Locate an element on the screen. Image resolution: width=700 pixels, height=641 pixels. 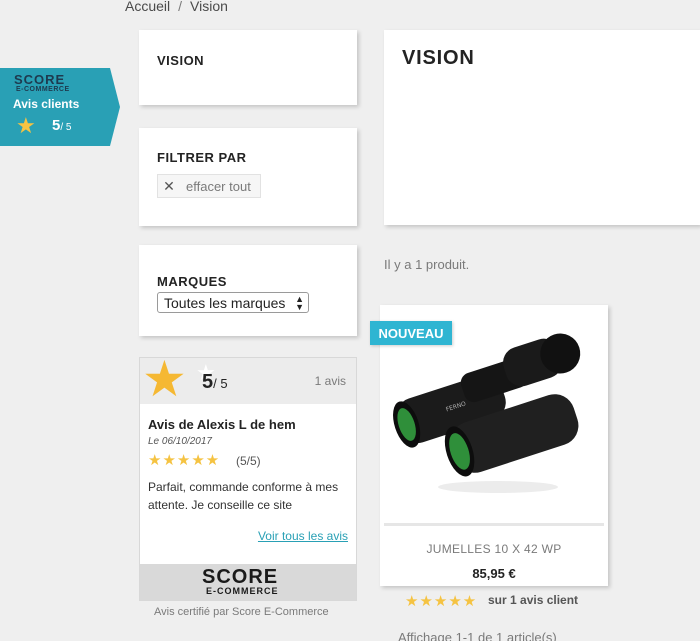
product-stars-icon: ★★★★★ is located at coordinates (441, 601).